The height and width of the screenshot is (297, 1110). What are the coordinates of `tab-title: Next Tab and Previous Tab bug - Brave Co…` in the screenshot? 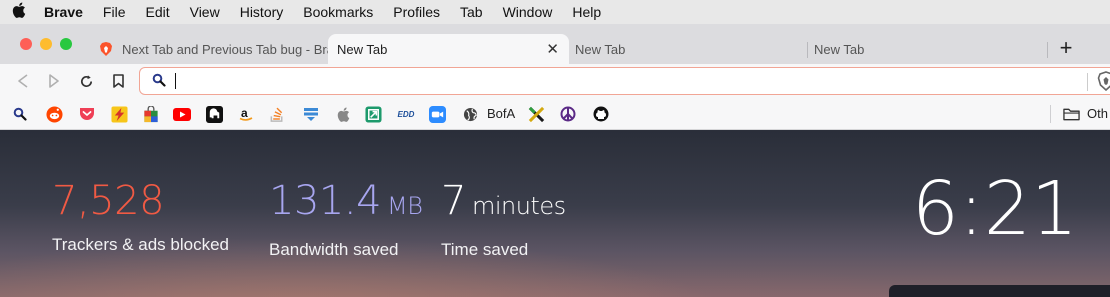 It's located at (225, 49).